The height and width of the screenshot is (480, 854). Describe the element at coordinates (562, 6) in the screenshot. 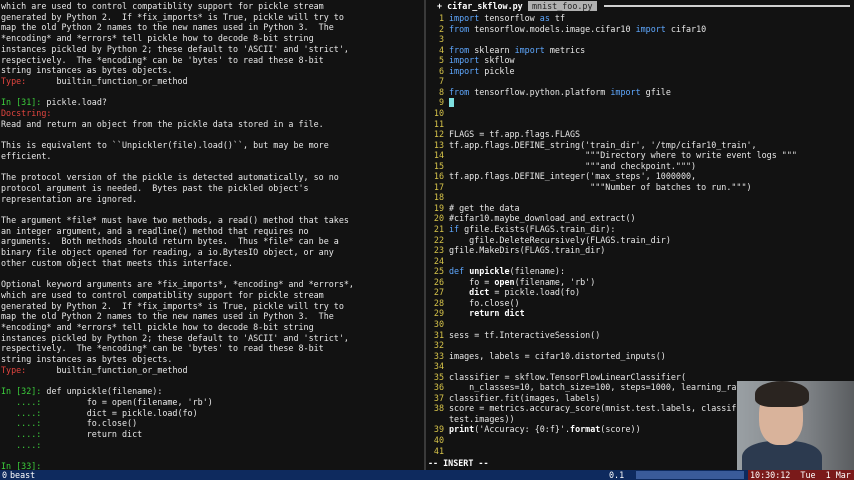

I see `tab-mnist-foo: mnist_foo.py` at that location.